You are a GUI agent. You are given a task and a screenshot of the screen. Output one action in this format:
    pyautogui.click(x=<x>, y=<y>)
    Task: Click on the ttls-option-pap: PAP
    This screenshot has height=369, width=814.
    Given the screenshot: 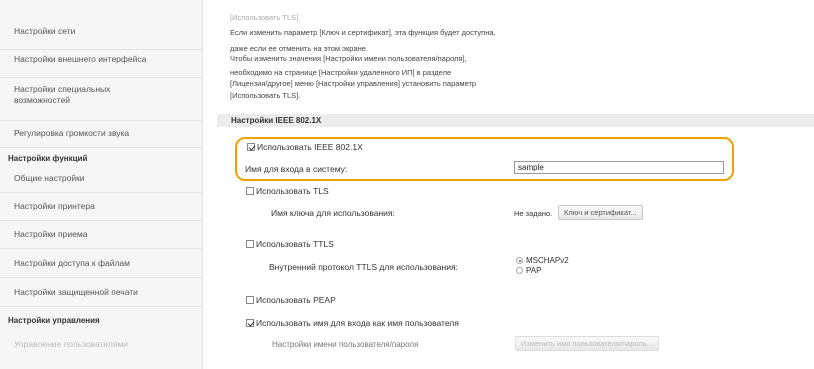 What is the action you would take?
    pyautogui.click(x=528, y=270)
    